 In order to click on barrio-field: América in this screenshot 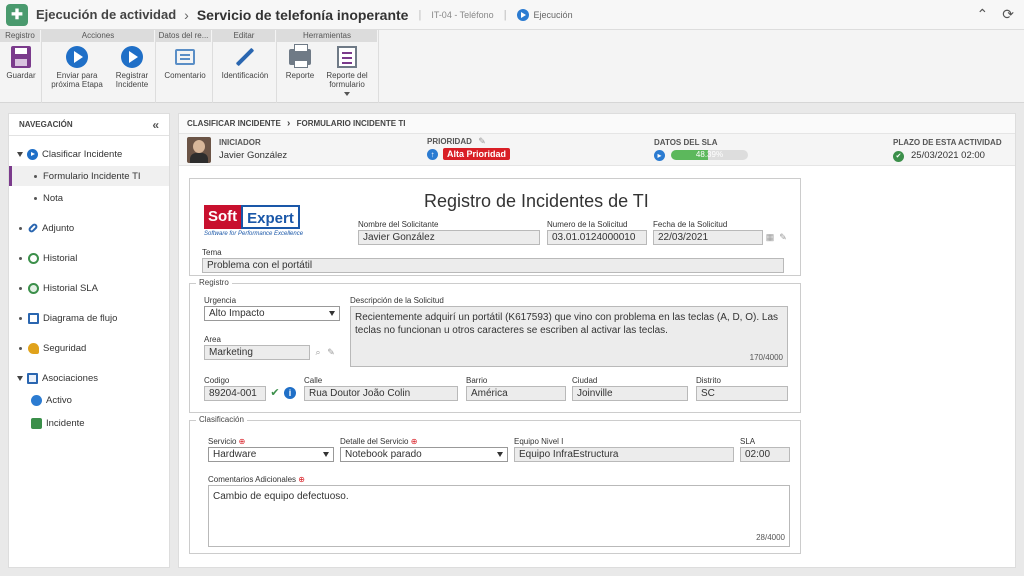, I will do `click(516, 393)`.